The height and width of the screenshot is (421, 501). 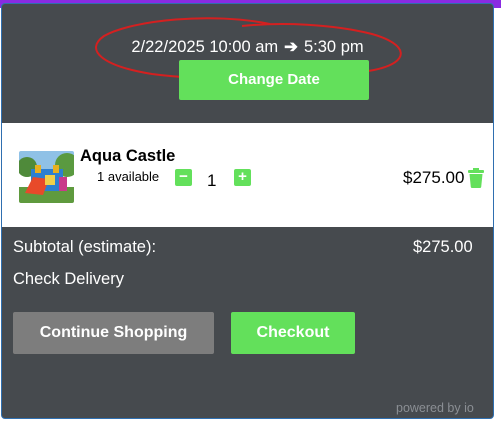 What do you see at coordinates (113, 333) in the screenshot?
I see `continue-shopping-button: Continue Shopping` at bounding box center [113, 333].